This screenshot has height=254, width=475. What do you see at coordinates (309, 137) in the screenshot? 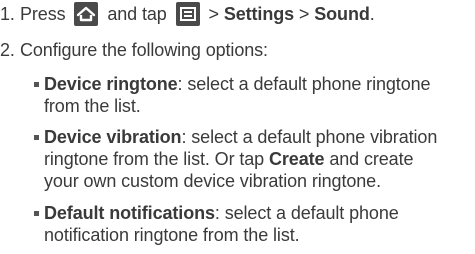
I see `option-desc: : select a default phone vibration` at bounding box center [309, 137].